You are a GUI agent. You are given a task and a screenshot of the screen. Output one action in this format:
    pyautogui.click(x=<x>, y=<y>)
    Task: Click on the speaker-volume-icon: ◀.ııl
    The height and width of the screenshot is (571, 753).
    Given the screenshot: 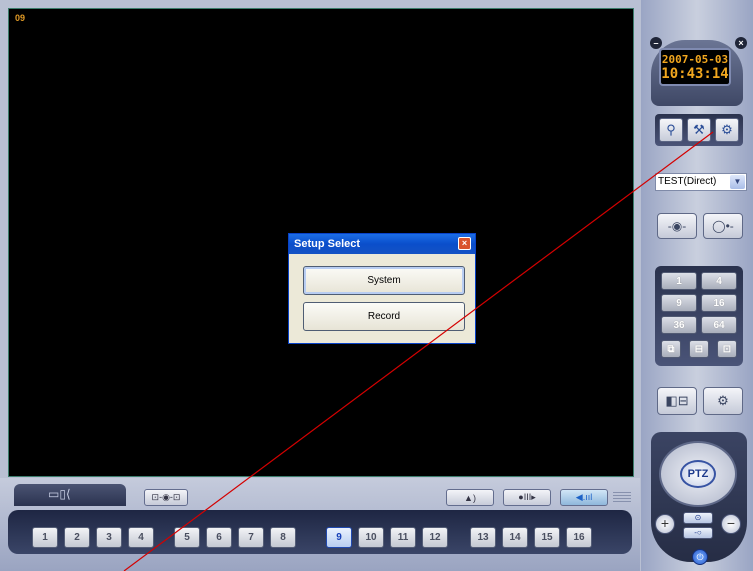 What is the action you would take?
    pyautogui.click(x=584, y=497)
    